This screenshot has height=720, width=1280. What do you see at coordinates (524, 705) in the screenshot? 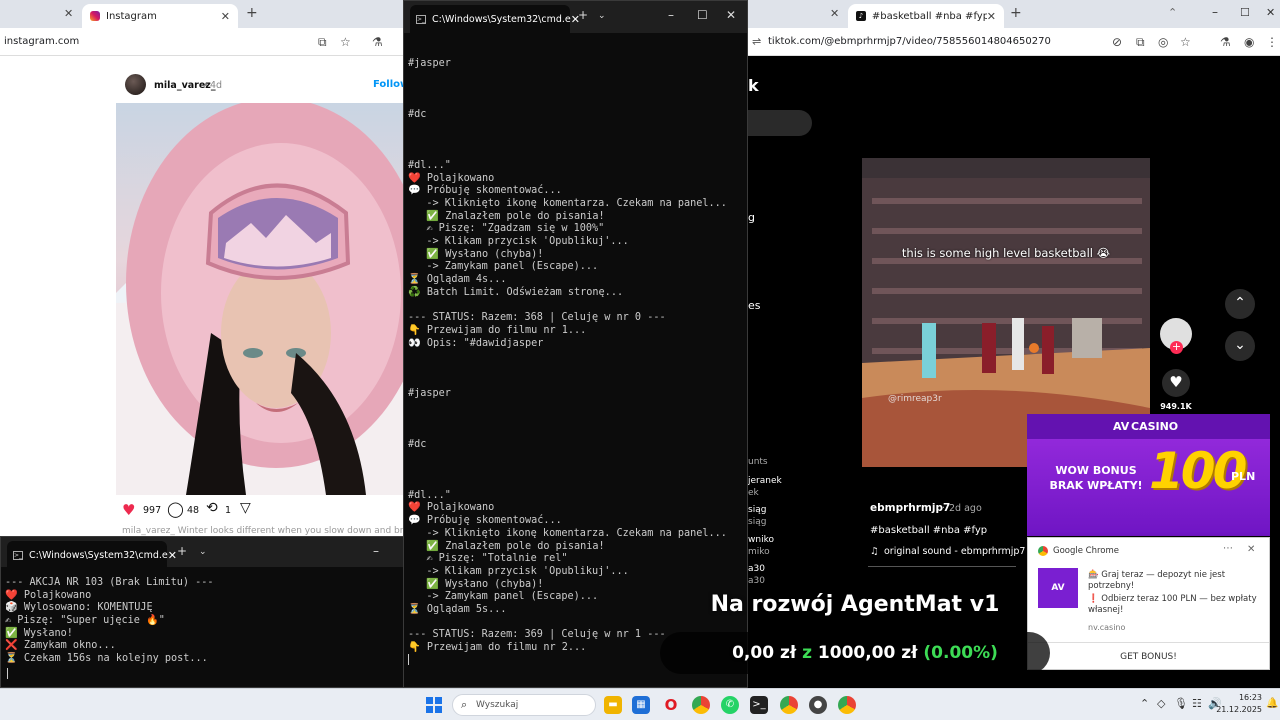
I see `taskbar-search-box: ⌕ Wyszukaj` at bounding box center [524, 705].